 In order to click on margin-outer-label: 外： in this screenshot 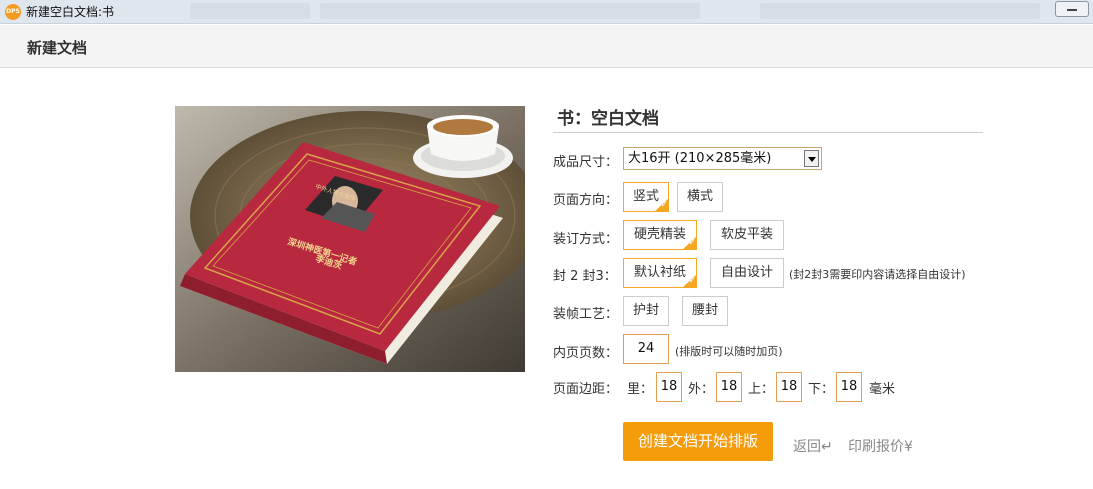, I will do `click(701, 389)`.